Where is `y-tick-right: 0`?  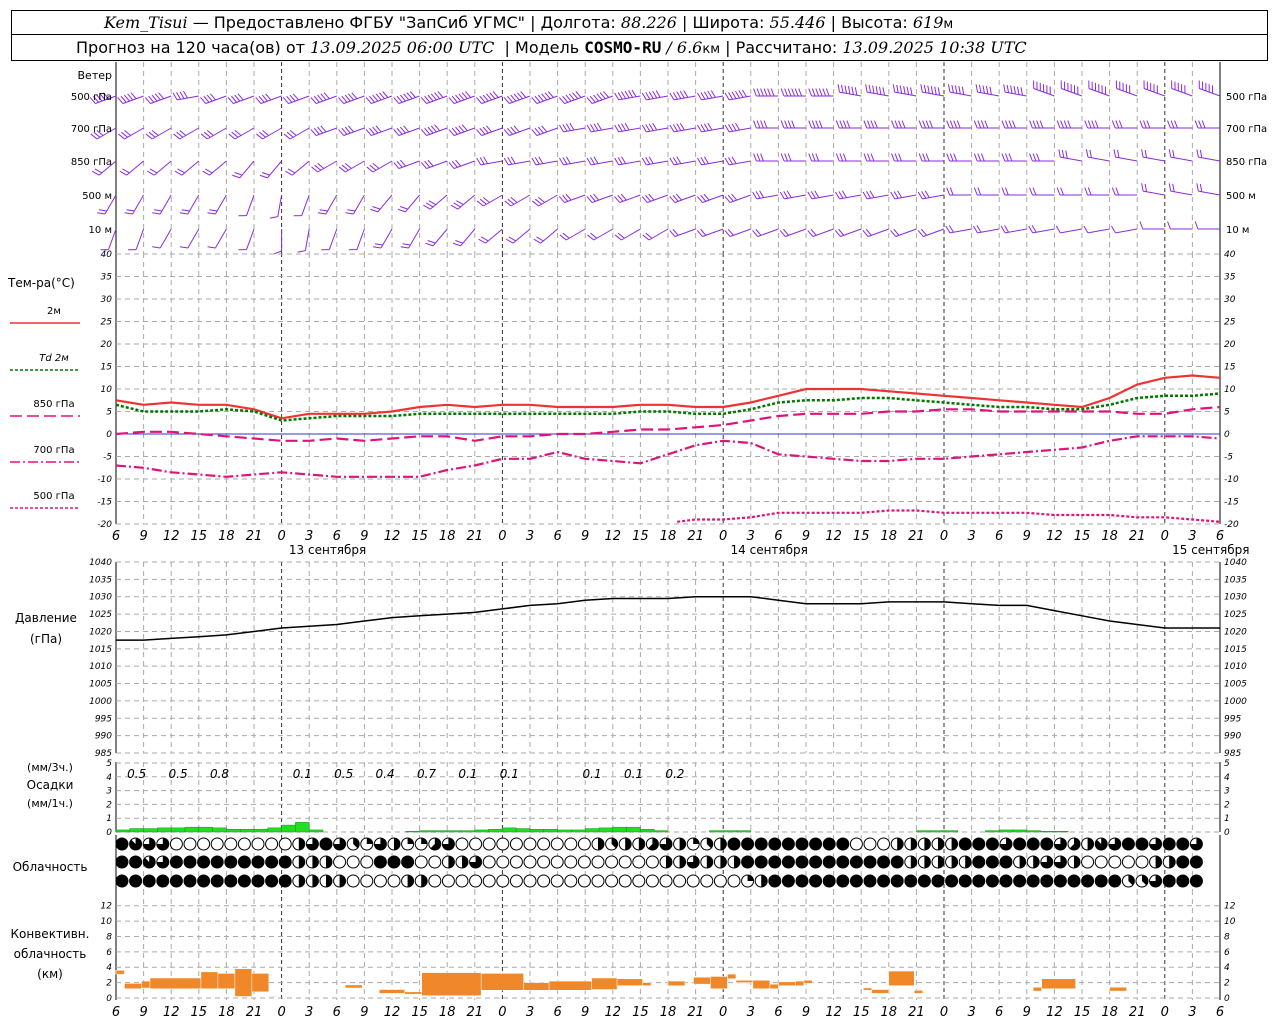
y-tick-right: 0 is located at coordinates (1227, 833).